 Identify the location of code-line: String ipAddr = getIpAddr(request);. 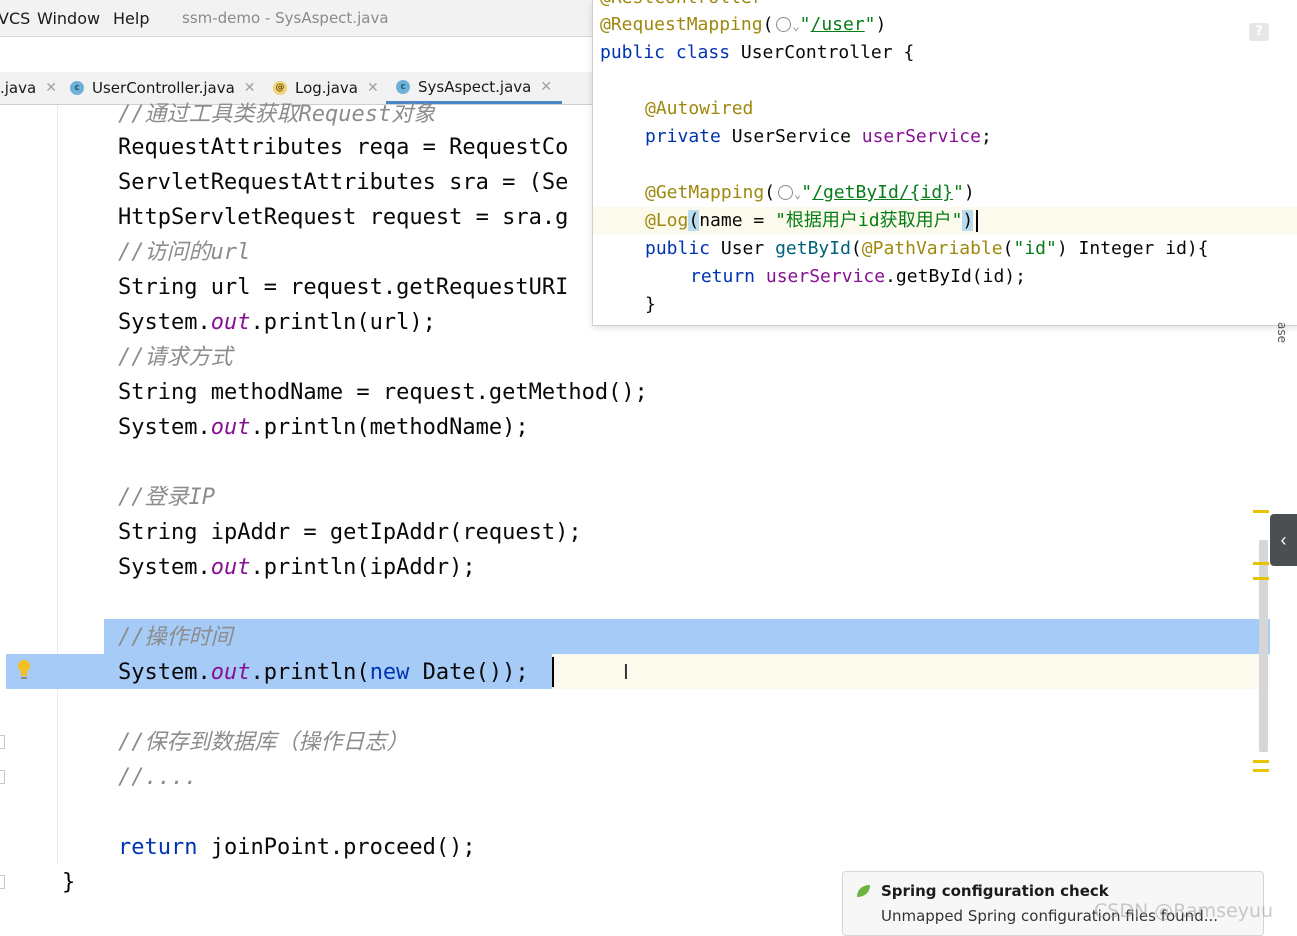
(350, 532).